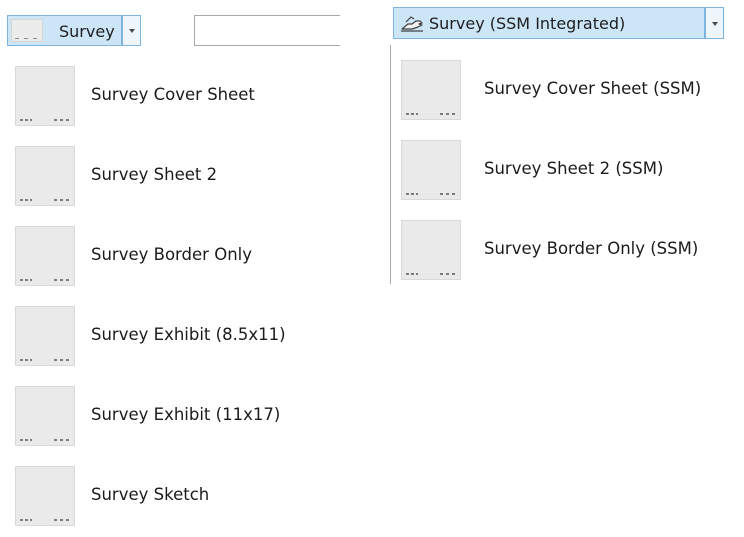 This screenshot has height=537, width=744. I want to click on list-item-label: Survey Sheet 2, so click(154, 174).